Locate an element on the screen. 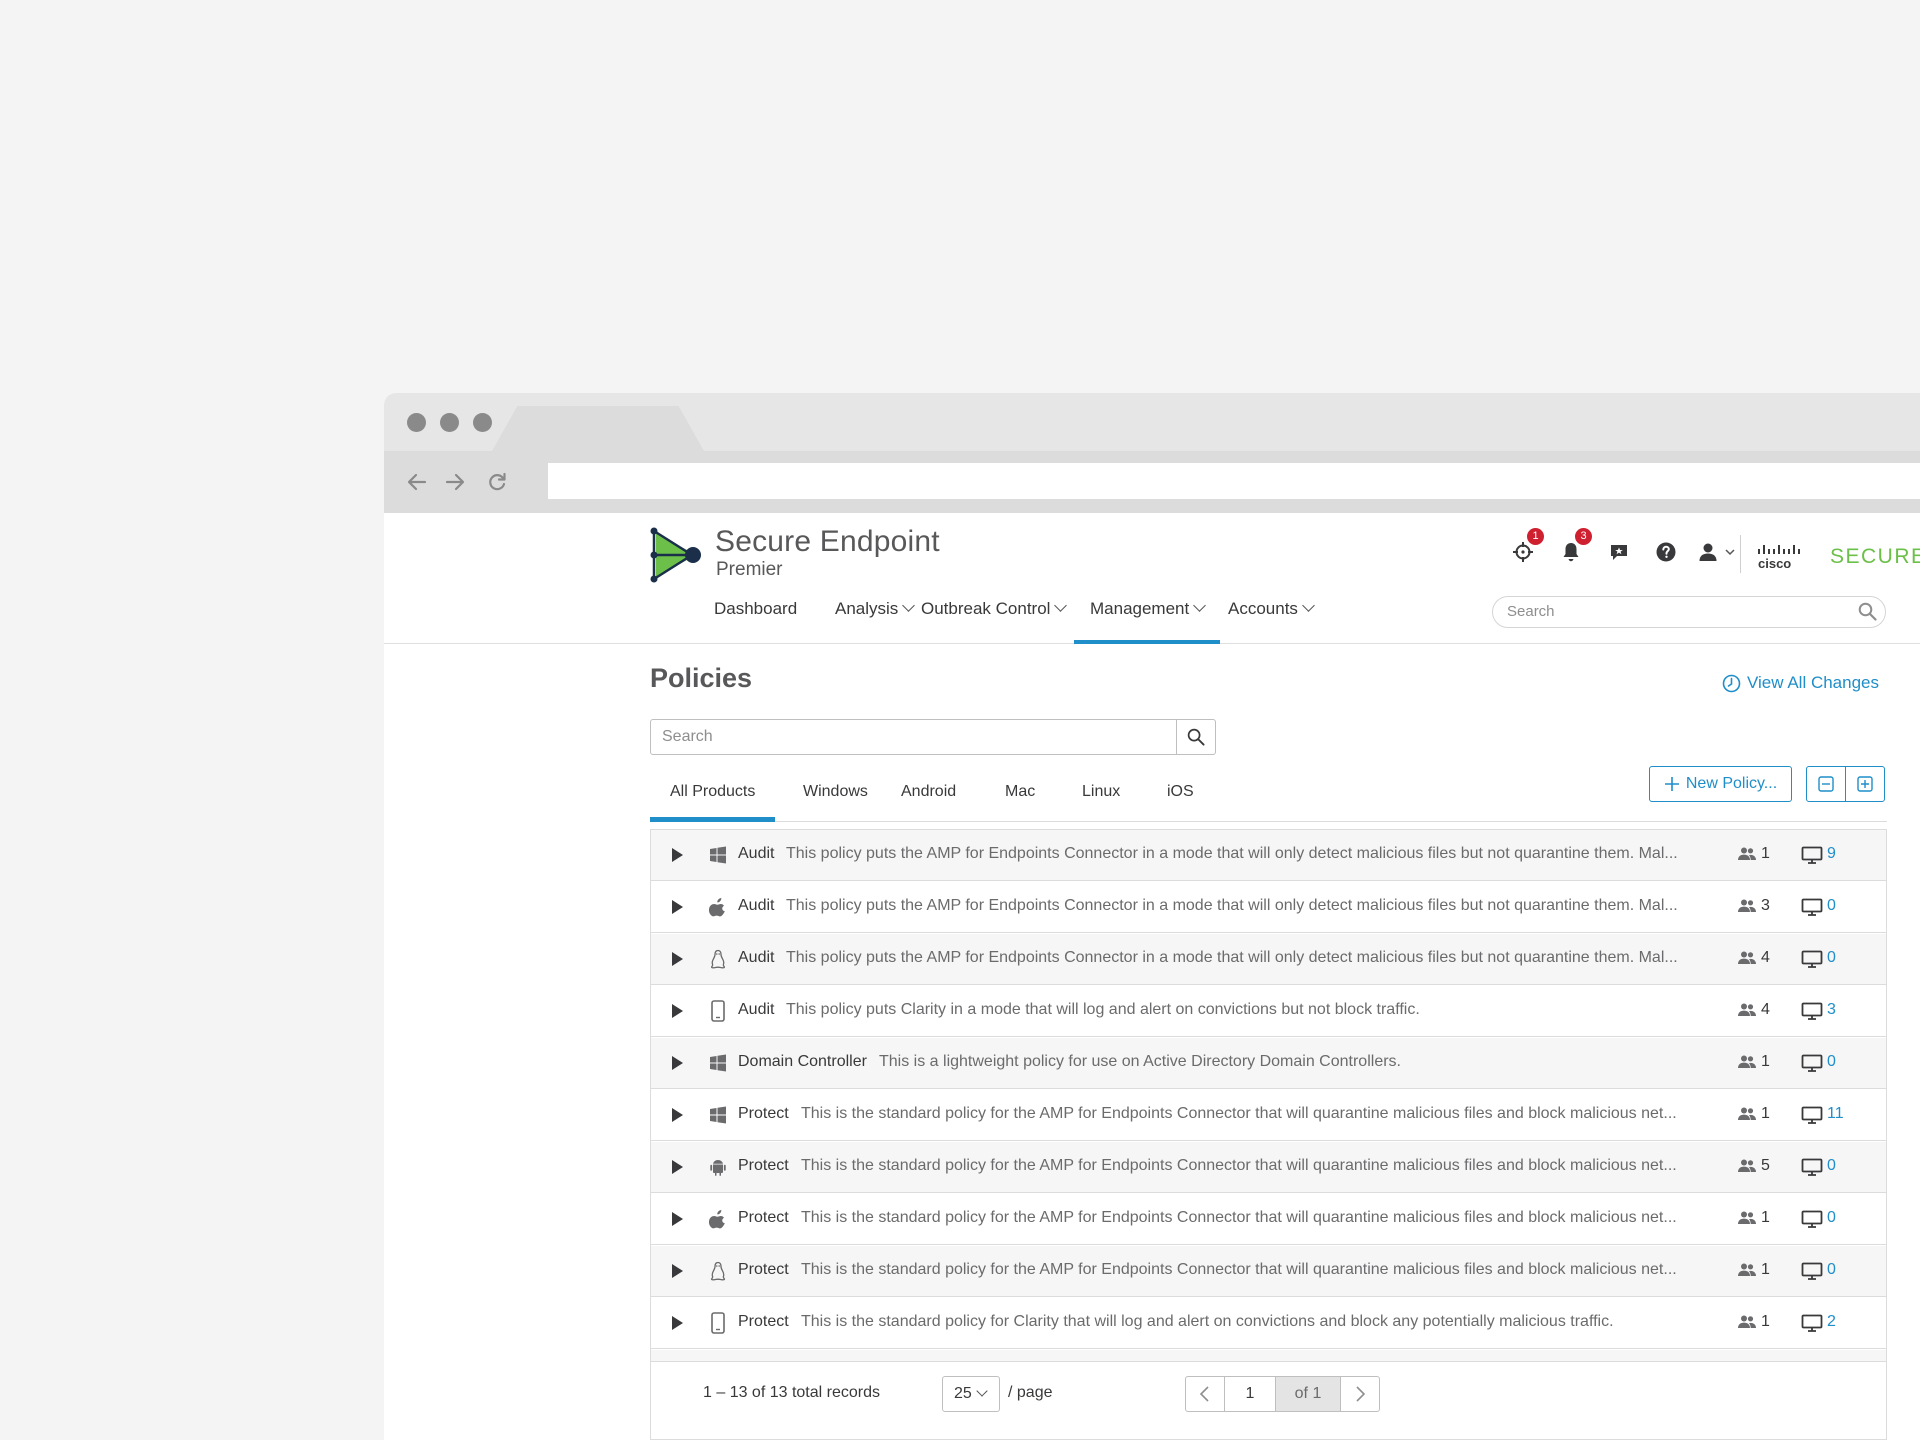  tab-linux: Linux is located at coordinates (1101, 796).